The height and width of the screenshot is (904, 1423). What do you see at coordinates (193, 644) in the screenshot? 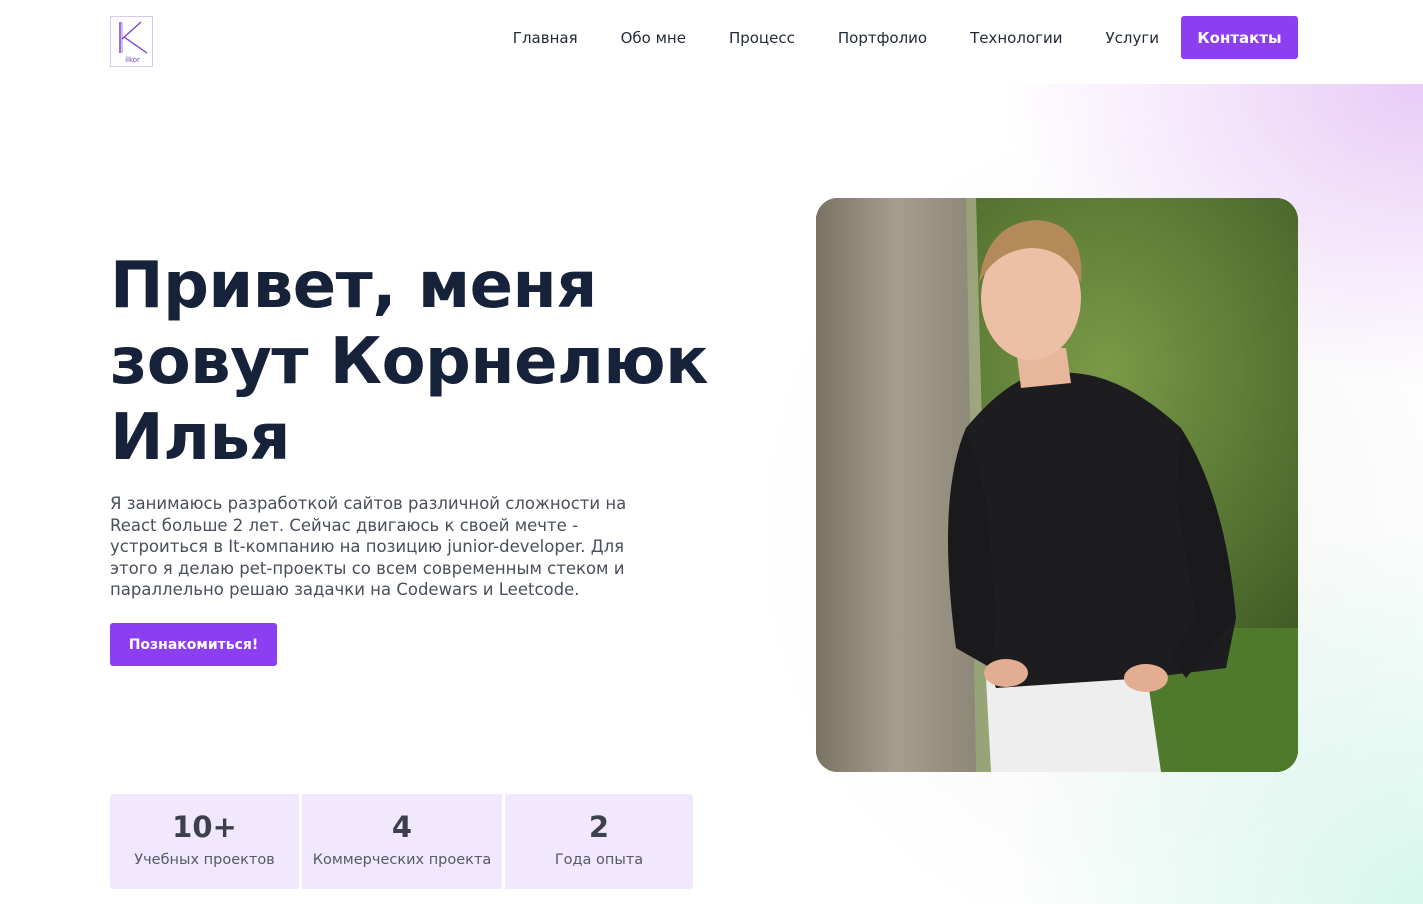
I see `get-acquainted-button: Познакомиться!` at bounding box center [193, 644].